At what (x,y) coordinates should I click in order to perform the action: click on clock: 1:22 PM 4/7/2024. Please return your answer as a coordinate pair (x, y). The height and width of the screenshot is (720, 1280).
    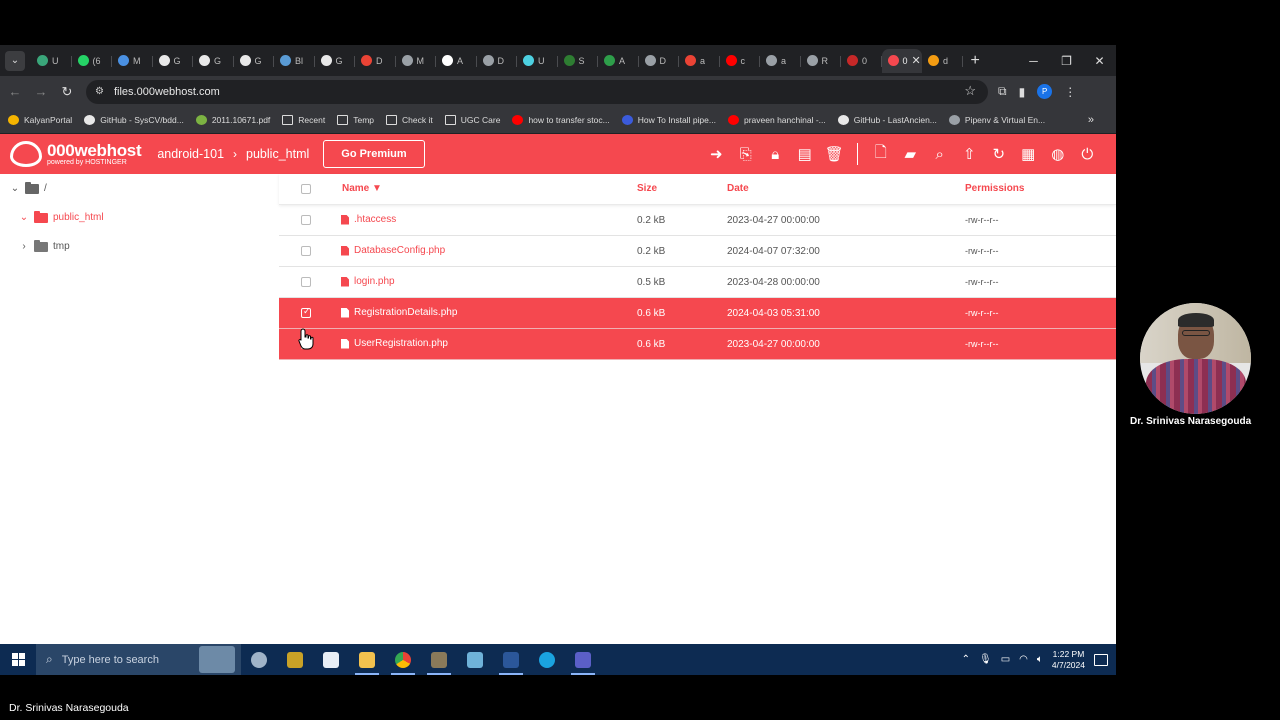
    Looking at the image, I should click on (1068, 659).